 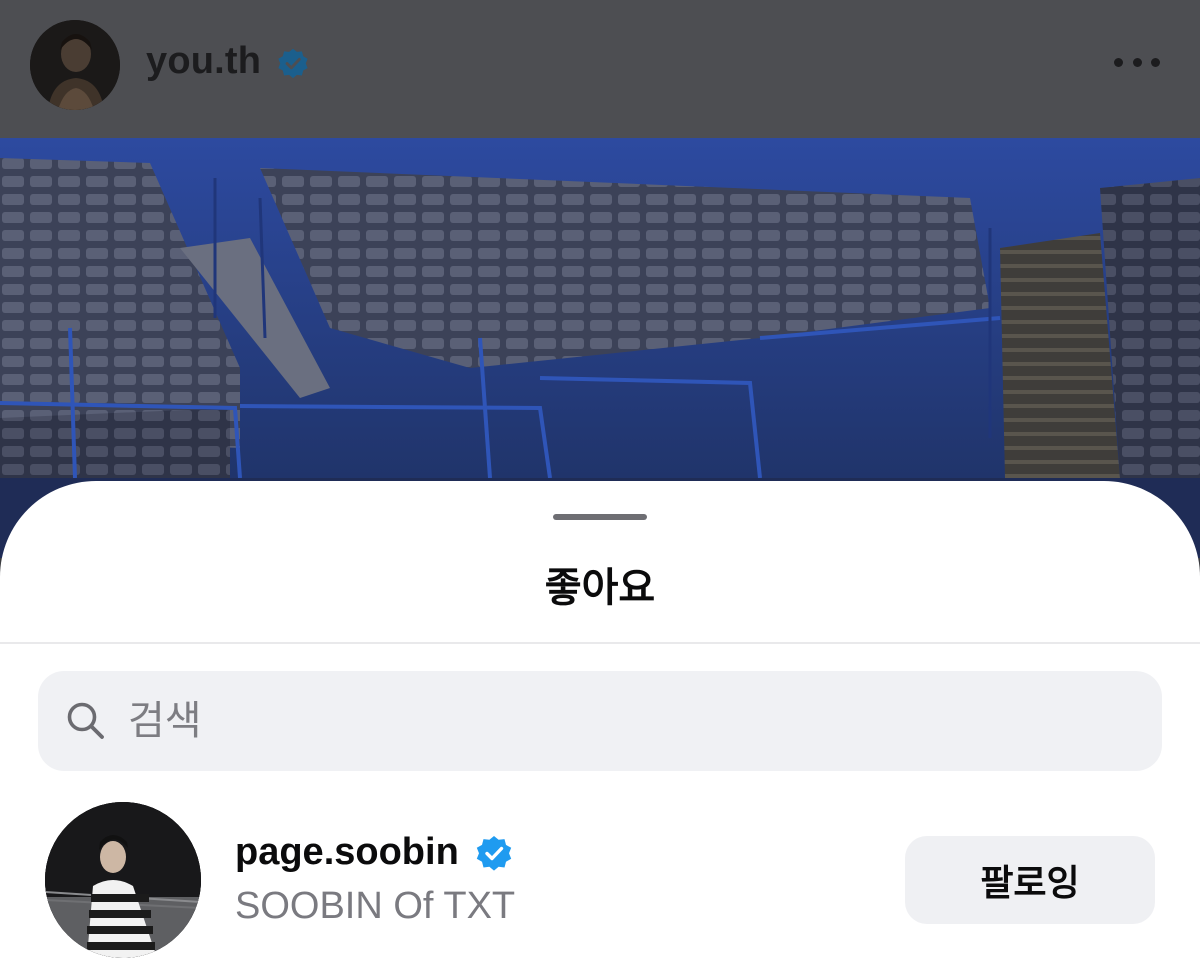 I want to click on liker-username: page.soobin, so click(x=347, y=852).